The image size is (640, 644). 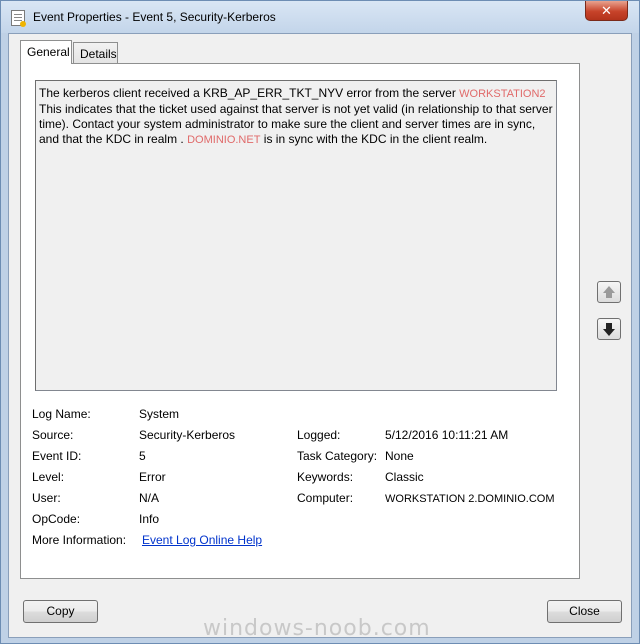 I want to click on tab-general: General, so click(x=46, y=52).